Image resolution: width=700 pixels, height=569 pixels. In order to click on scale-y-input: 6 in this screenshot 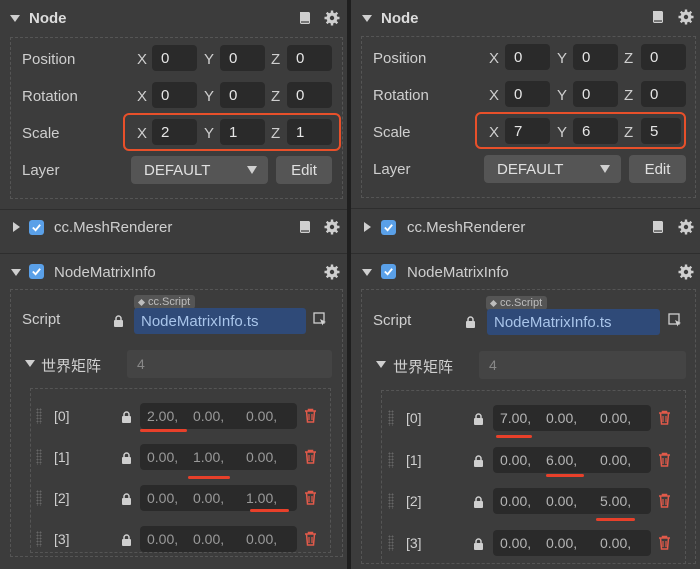, I will do `click(595, 131)`.